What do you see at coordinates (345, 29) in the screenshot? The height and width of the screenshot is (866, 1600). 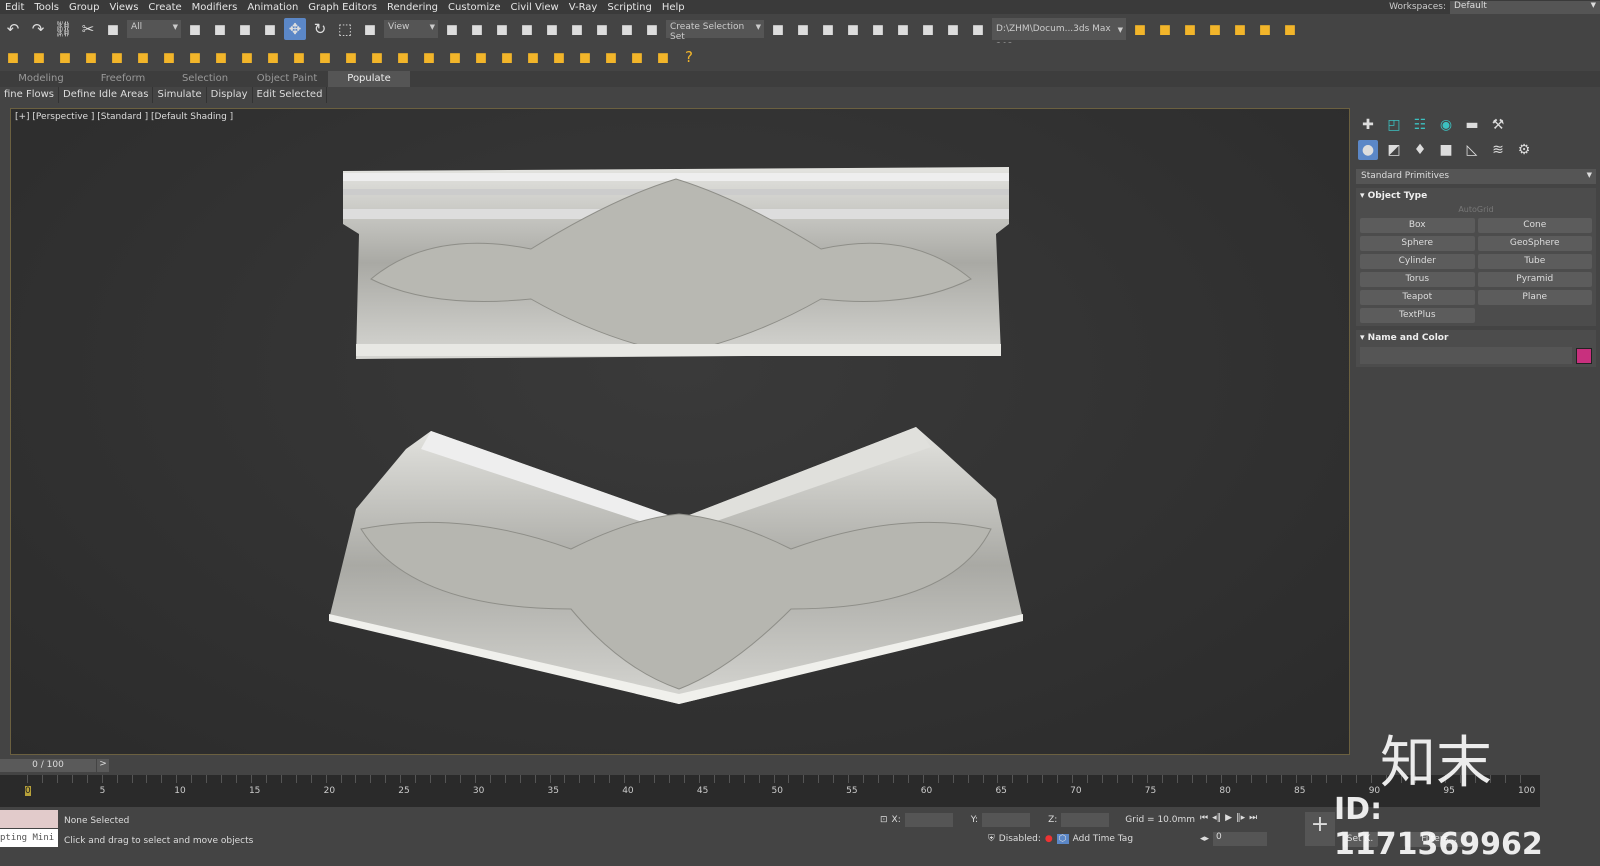 I see `scale-icon: ⬚` at bounding box center [345, 29].